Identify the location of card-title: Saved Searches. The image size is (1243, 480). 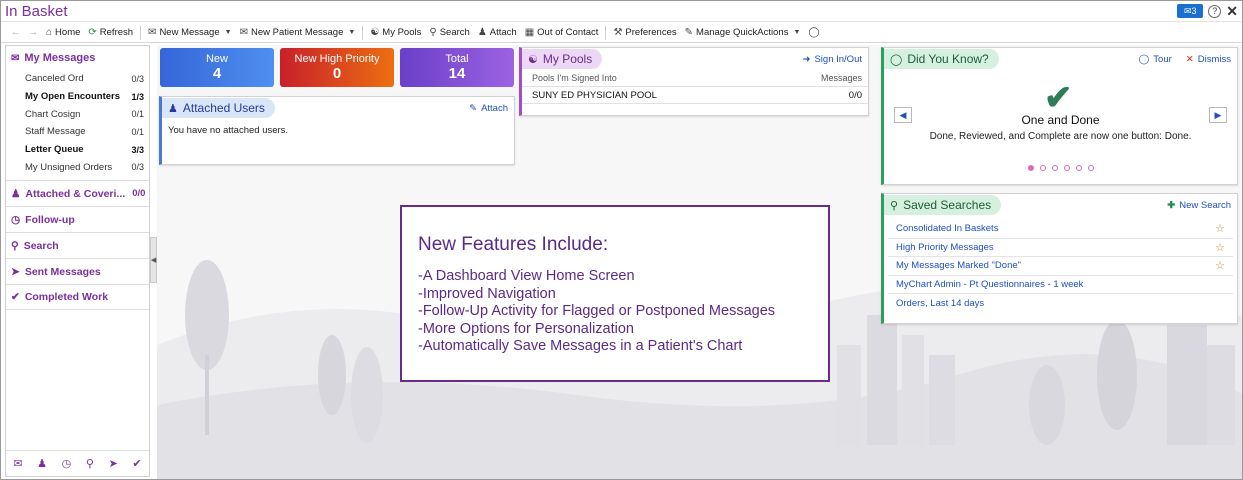
(947, 205).